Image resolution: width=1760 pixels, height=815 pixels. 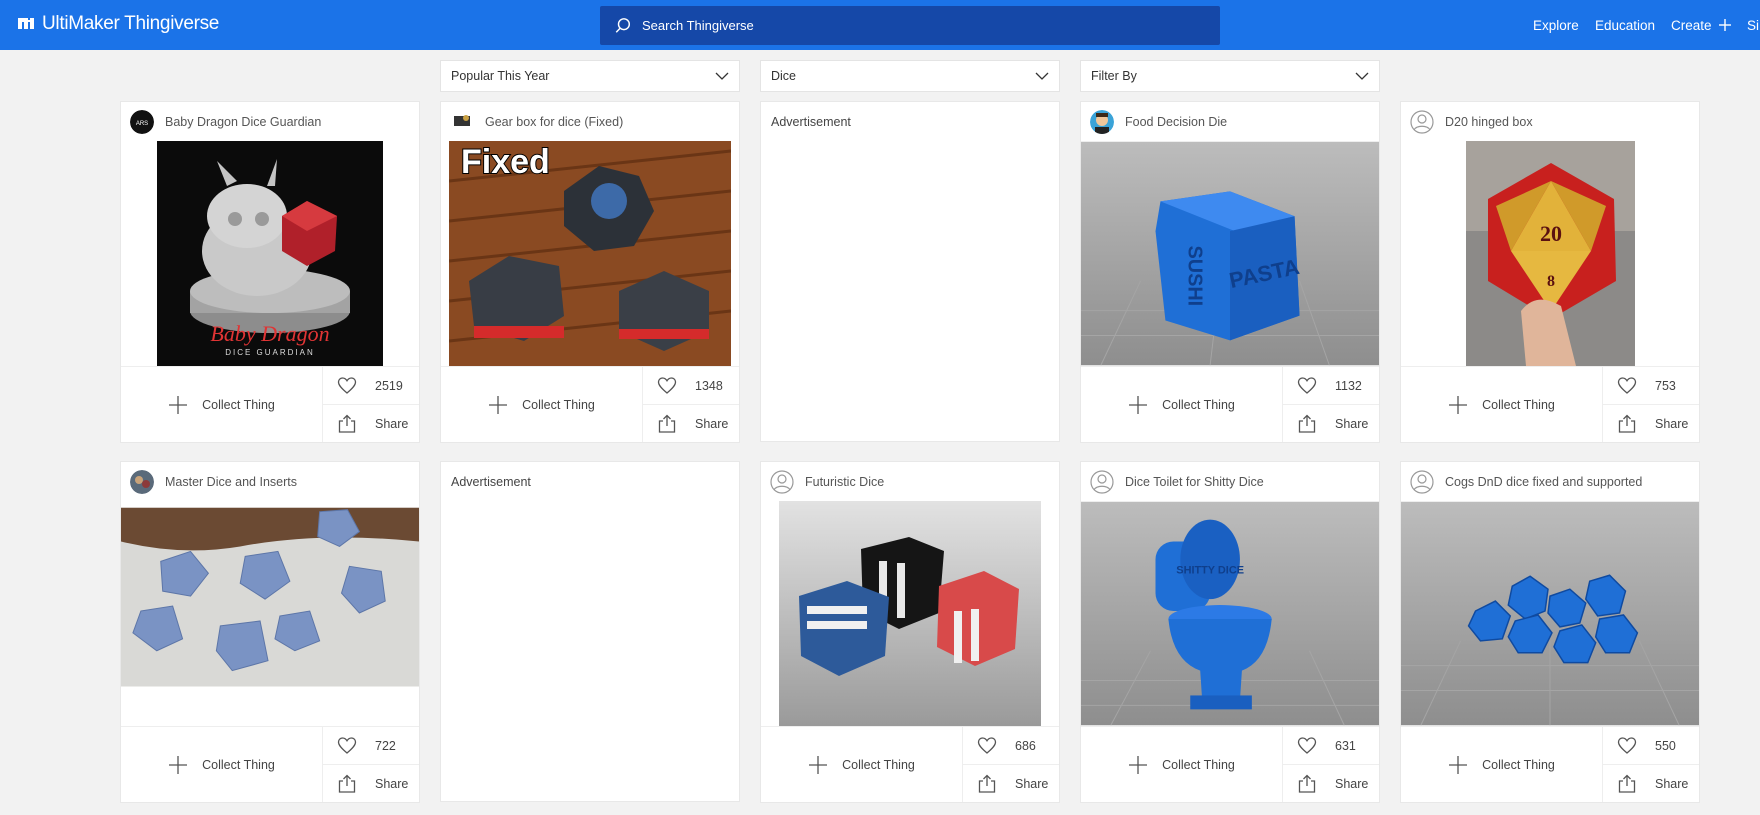 What do you see at coordinates (554, 122) in the screenshot?
I see `card-title: Gear box for dice (Fixed)` at bounding box center [554, 122].